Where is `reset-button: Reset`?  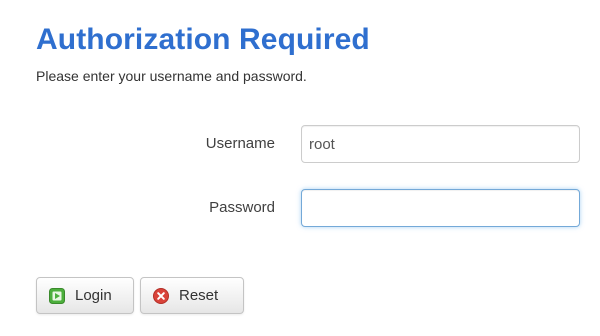 reset-button: Reset is located at coordinates (192, 295).